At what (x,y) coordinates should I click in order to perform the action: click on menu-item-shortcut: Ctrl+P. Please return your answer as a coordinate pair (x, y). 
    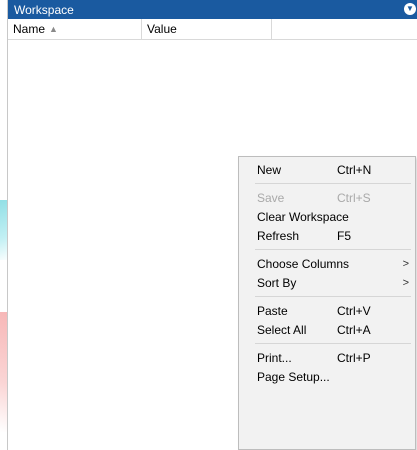
    Looking at the image, I should click on (354, 358).